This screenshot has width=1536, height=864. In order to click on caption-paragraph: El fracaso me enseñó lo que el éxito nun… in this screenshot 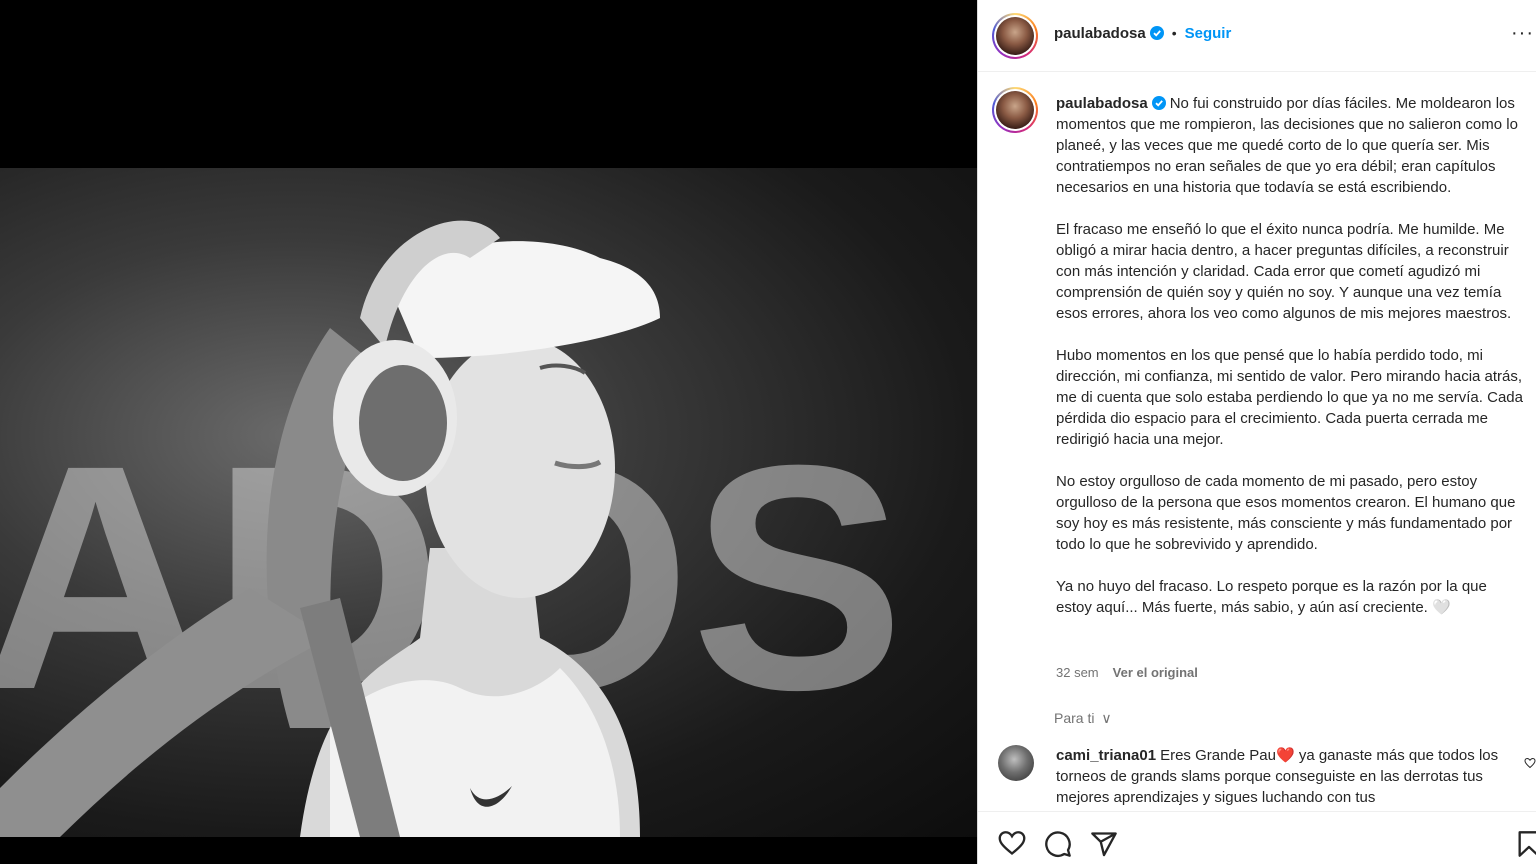, I will do `click(1284, 271)`.